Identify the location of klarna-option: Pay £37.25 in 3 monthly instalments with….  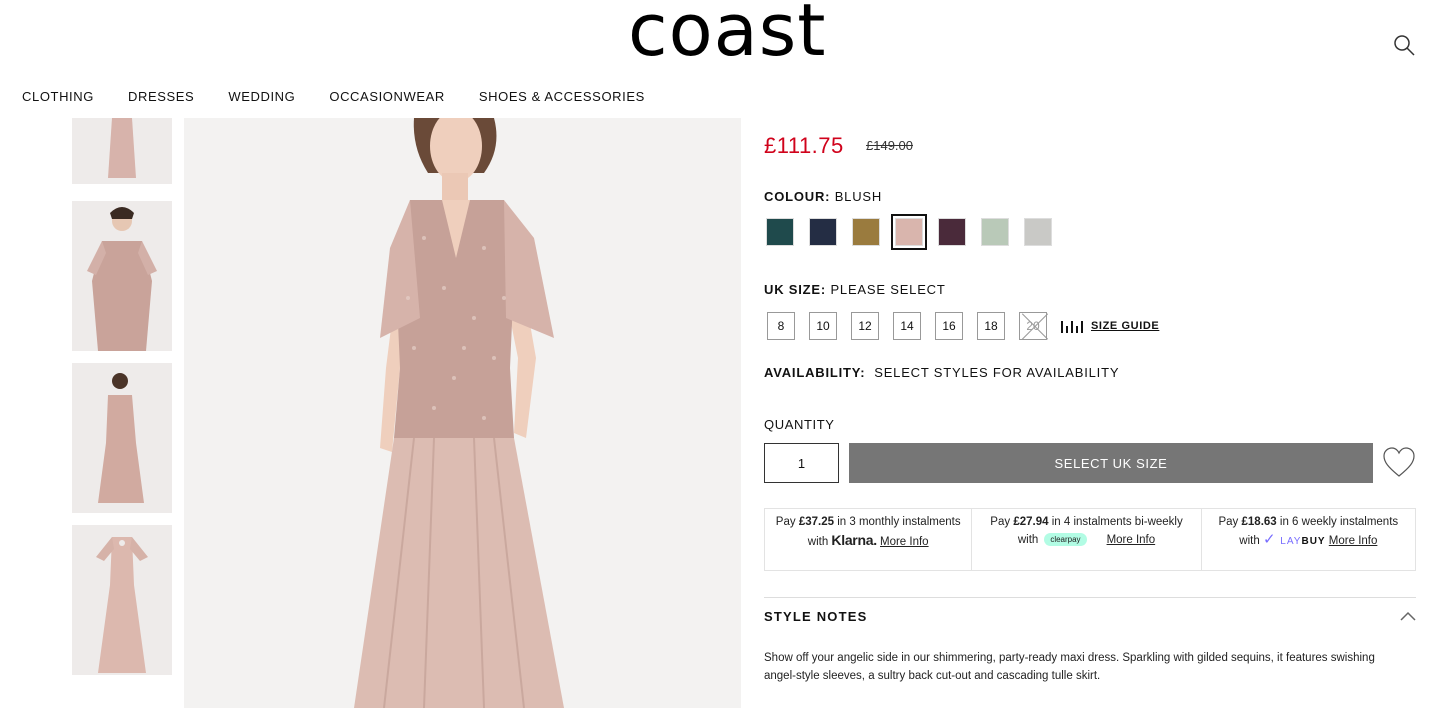
(869, 539).